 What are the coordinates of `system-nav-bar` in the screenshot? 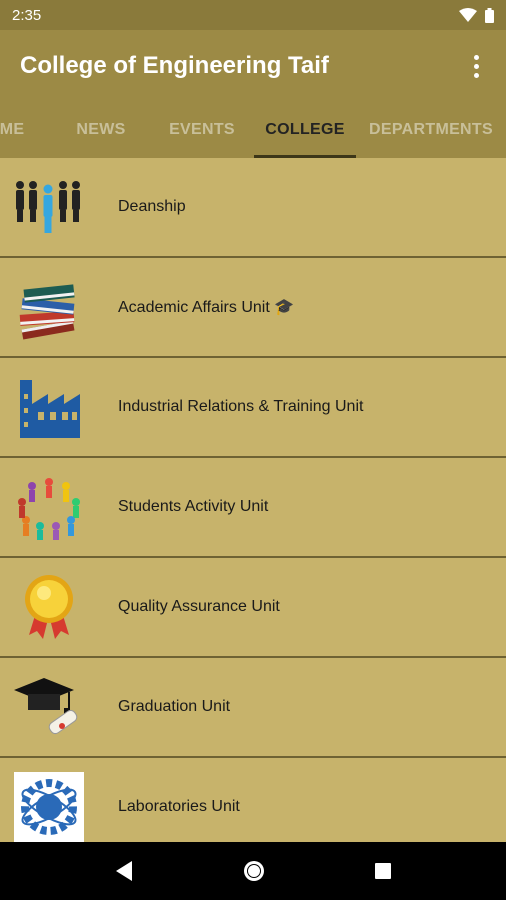 It's located at (253, 871).